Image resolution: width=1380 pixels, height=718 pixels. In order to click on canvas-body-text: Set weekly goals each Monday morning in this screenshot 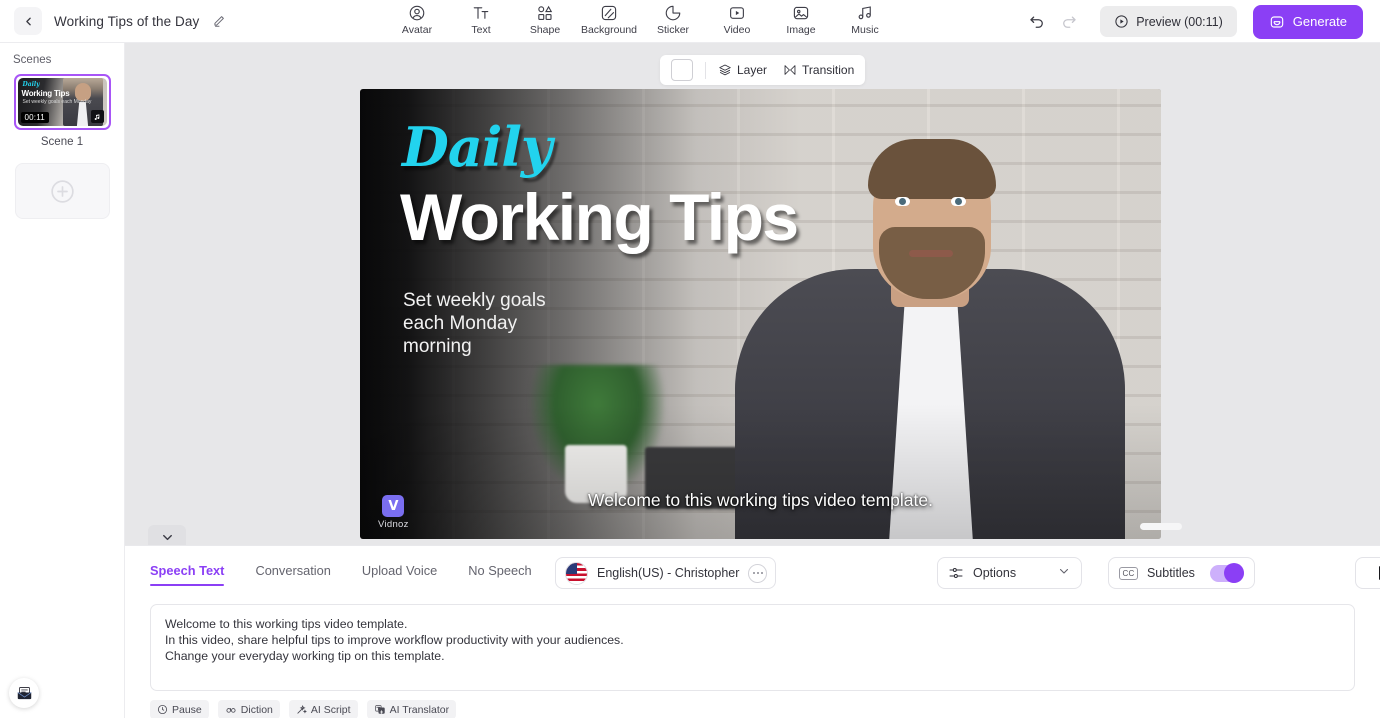, I will do `click(474, 323)`.